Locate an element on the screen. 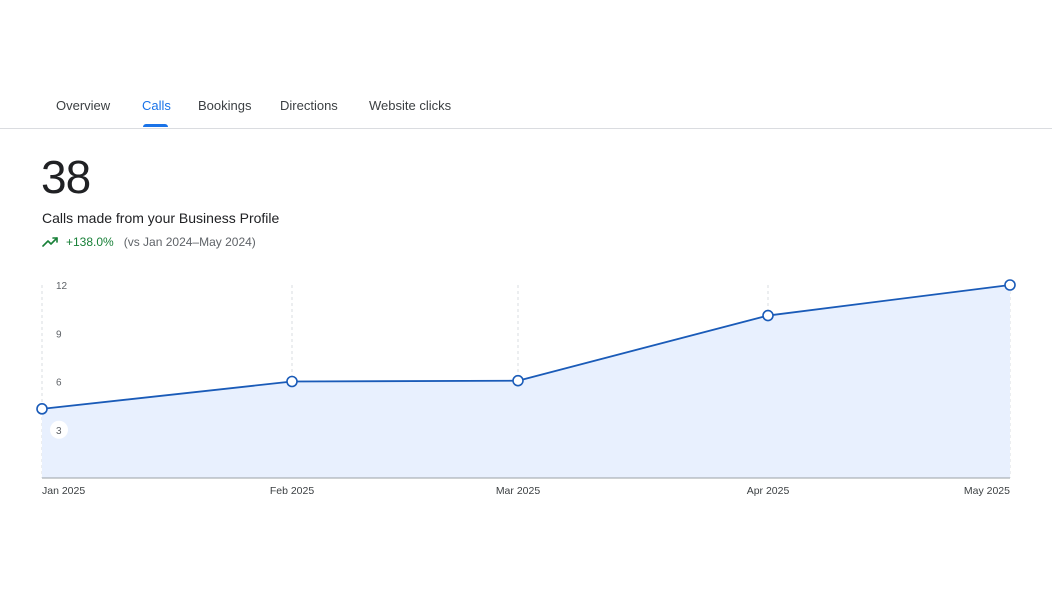 The height and width of the screenshot is (605, 1052). change-percent: +138.0% is located at coordinates (90, 242).